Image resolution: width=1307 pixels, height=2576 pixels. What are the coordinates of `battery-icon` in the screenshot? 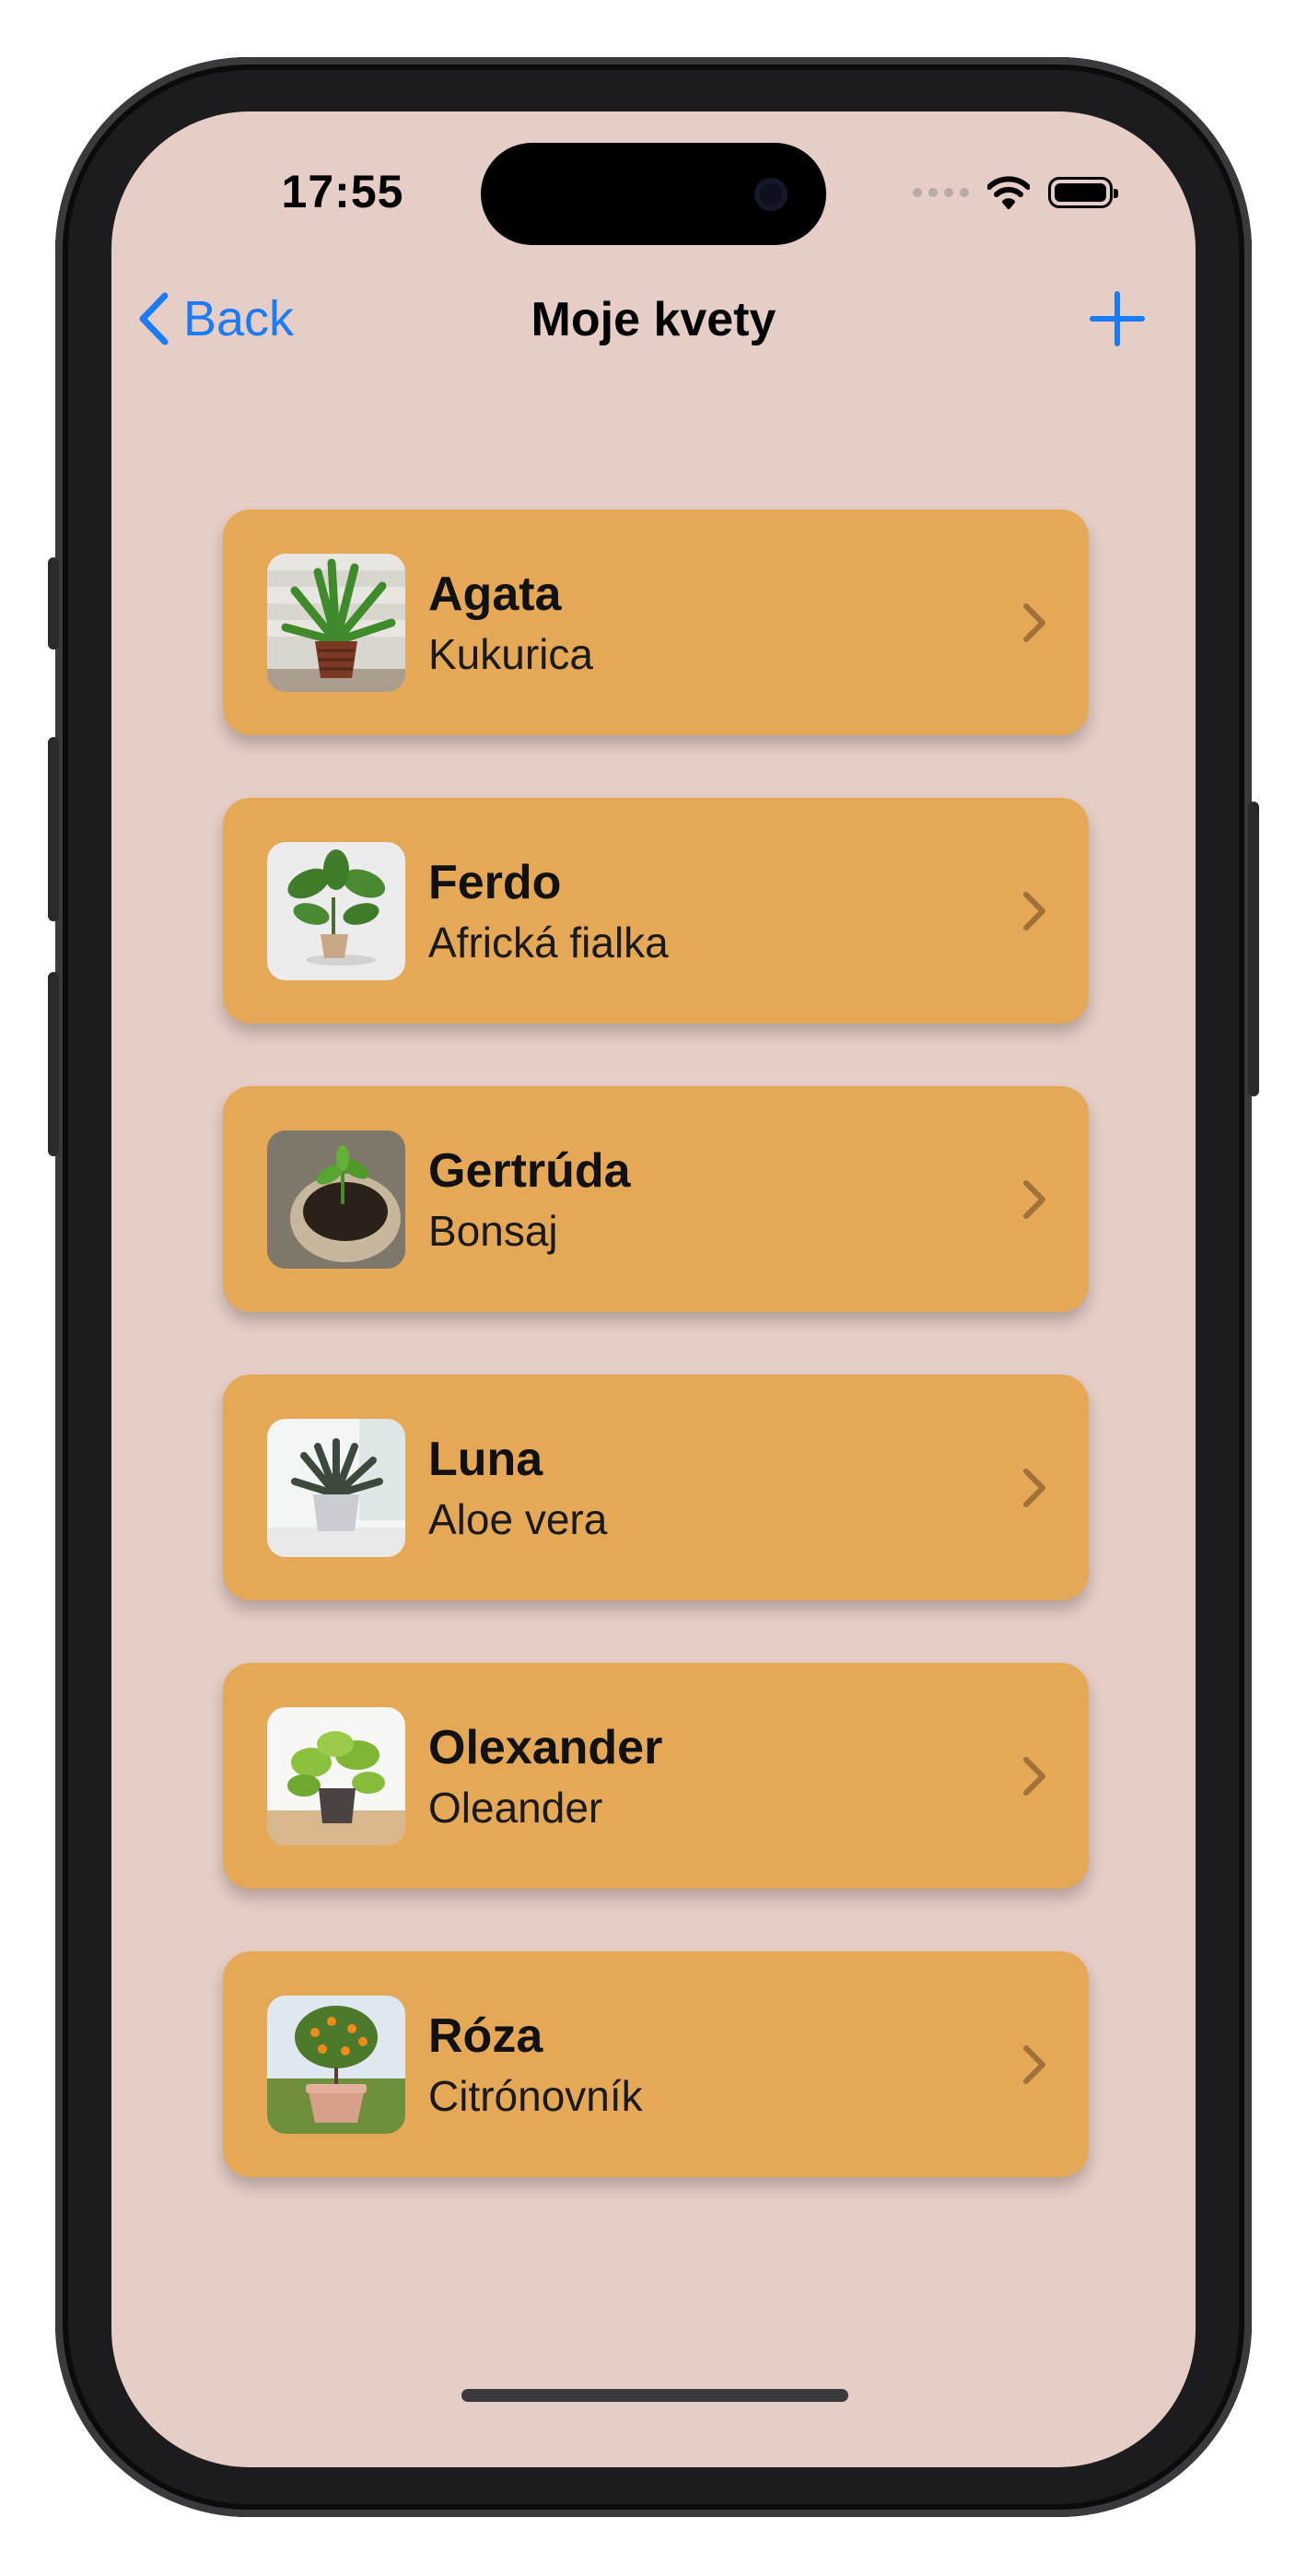 It's located at (1083, 192).